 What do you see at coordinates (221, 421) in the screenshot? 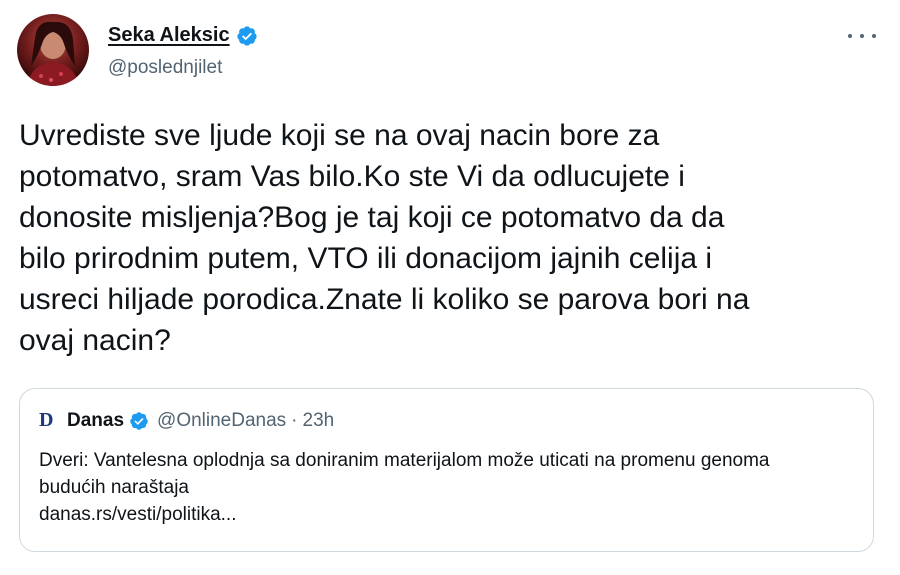
I see `quoted-handle: @OnlineDanas` at bounding box center [221, 421].